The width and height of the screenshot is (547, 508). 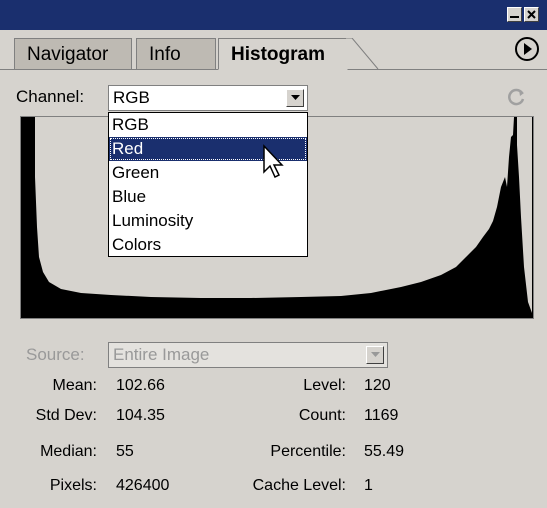 I want to click on mean-label: Mean:, so click(x=74, y=385).